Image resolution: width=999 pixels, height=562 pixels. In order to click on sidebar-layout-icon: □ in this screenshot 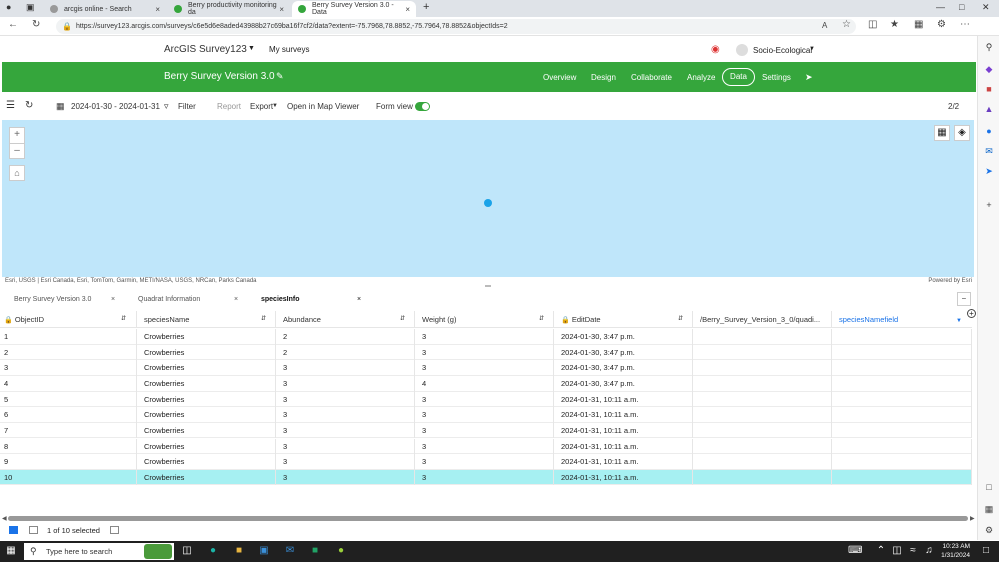, I will do `click(989, 487)`.